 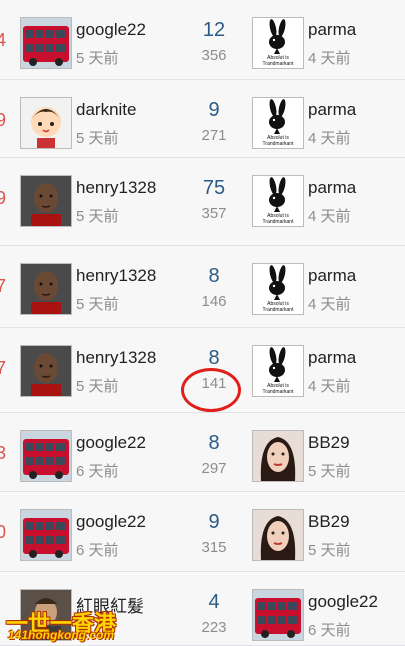 I want to click on view-count: 223, so click(x=214, y=627).